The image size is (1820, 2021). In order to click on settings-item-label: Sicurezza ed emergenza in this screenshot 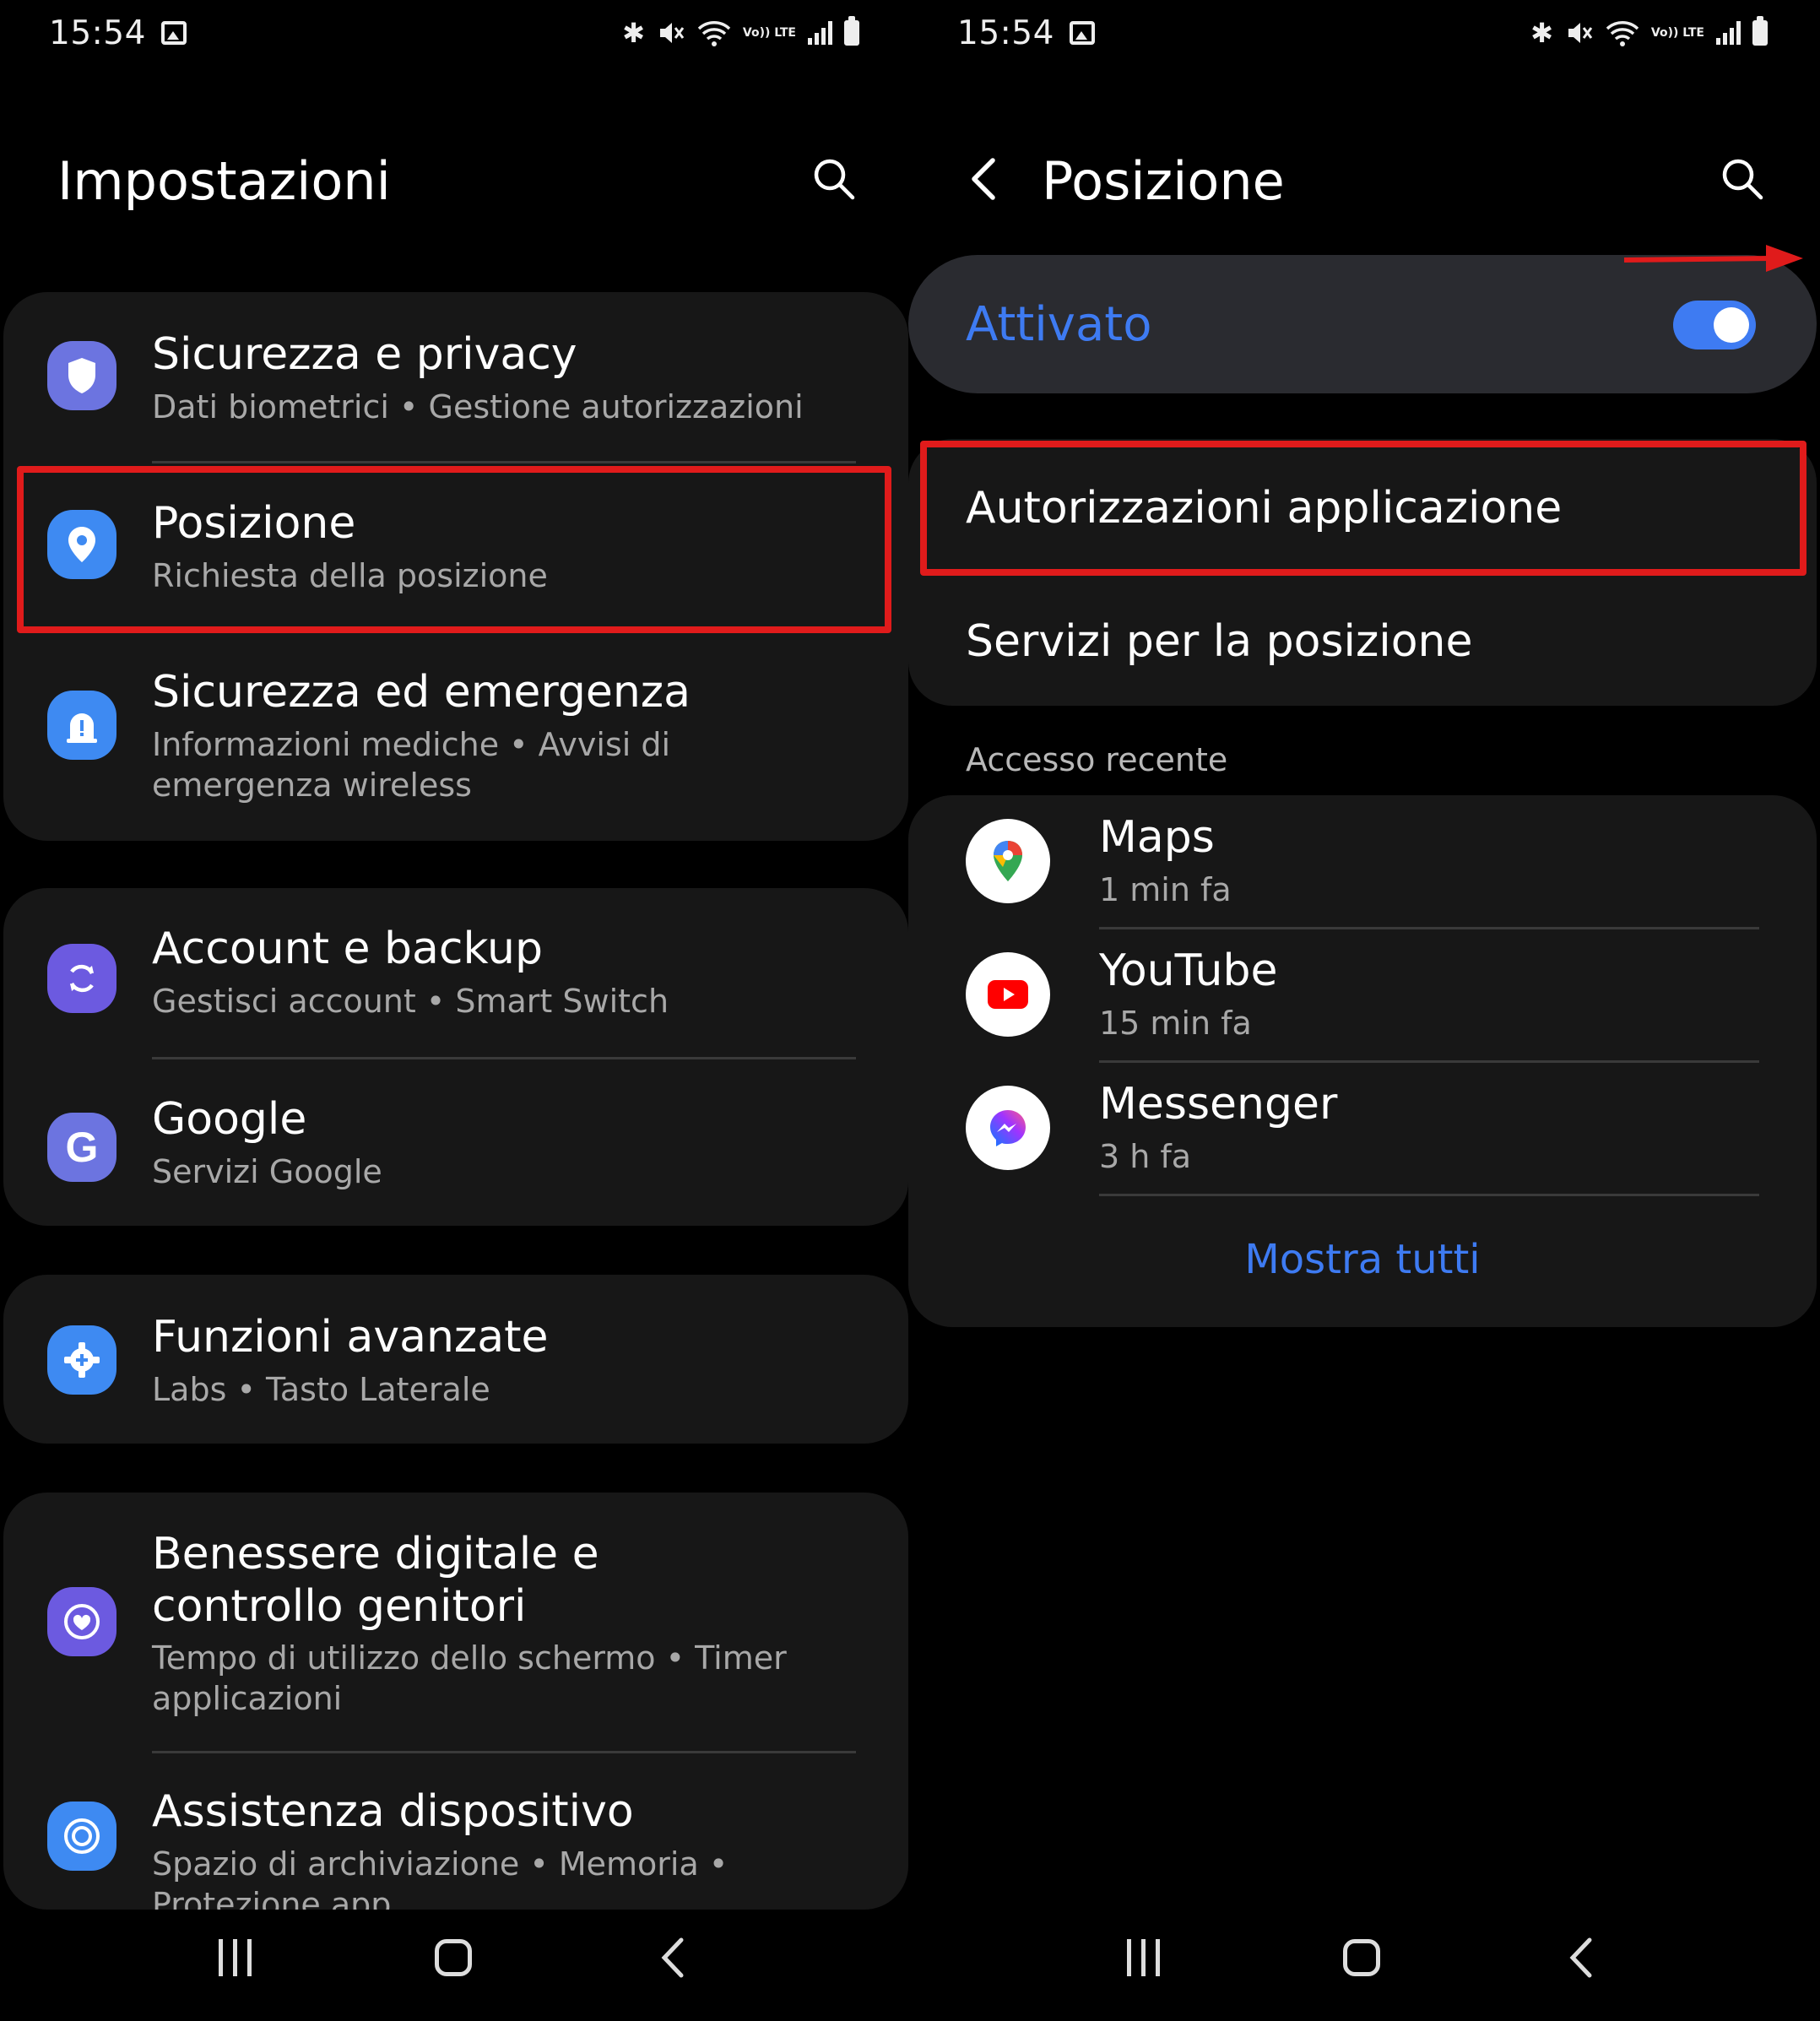, I will do `click(421, 692)`.